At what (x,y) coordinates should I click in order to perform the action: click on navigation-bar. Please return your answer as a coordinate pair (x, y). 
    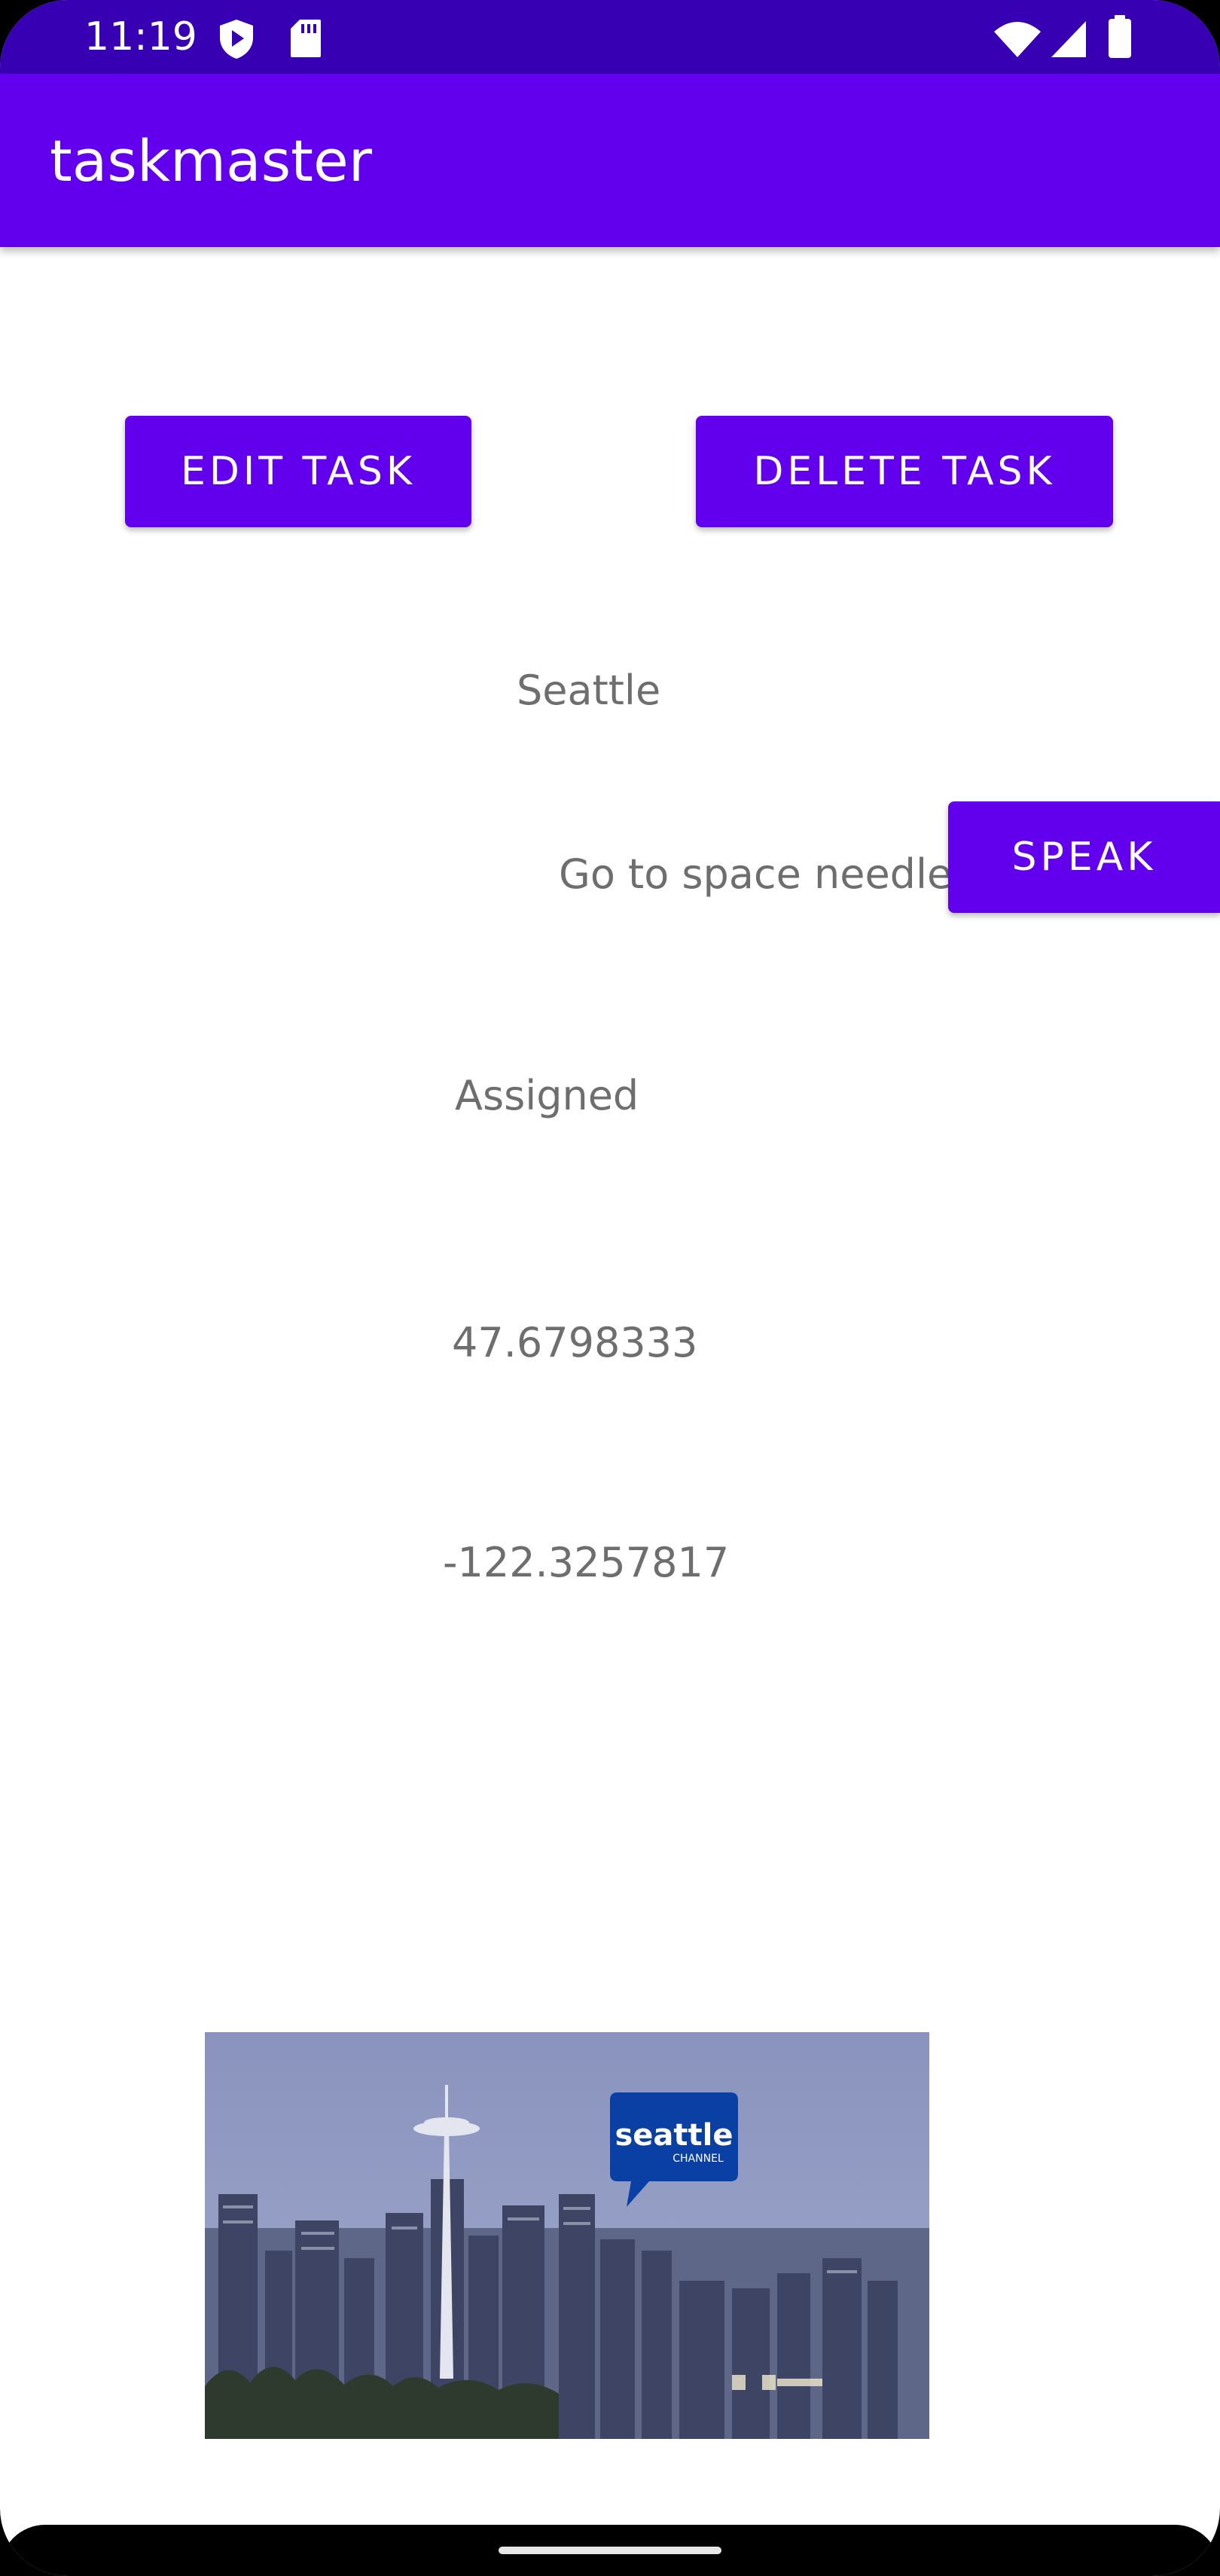
    Looking at the image, I should click on (610, 2551).